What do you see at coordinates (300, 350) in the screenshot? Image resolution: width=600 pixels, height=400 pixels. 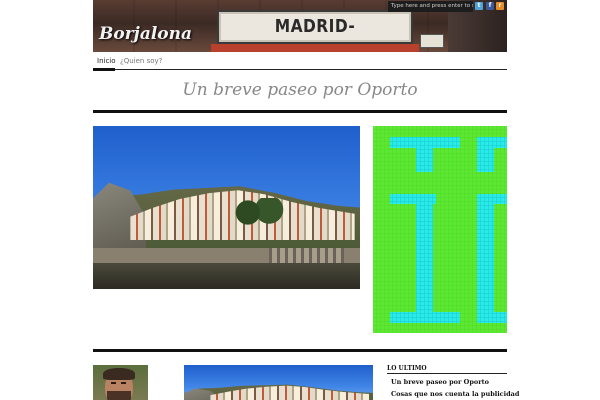 I see `section-divider` at bounding box center [300, 350].